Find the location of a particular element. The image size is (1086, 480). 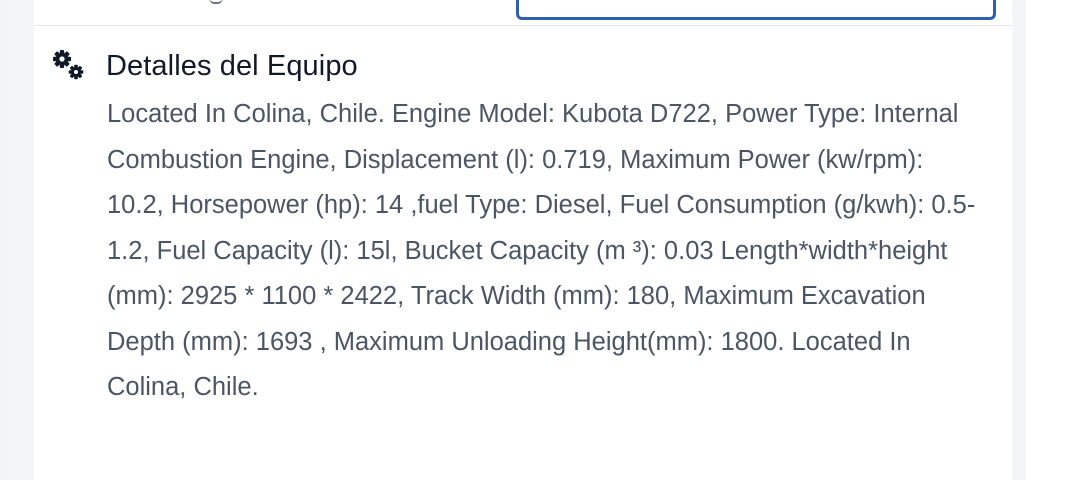

page-background-left is located at coordinates (6, 240).